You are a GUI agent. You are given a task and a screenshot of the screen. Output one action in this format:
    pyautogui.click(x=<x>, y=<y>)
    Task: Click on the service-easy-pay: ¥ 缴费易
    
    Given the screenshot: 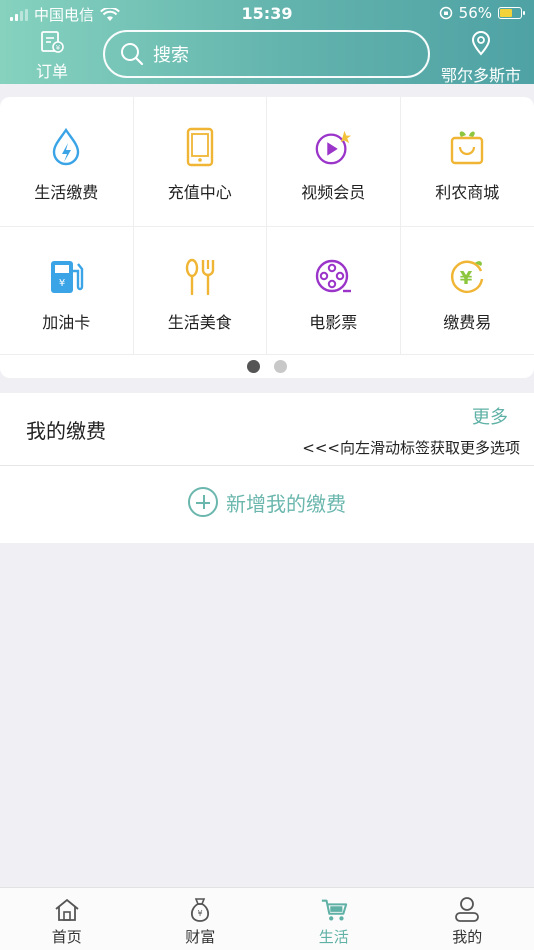 What is the action you would take?
    pyautogui.click(x=467, y=291)
    